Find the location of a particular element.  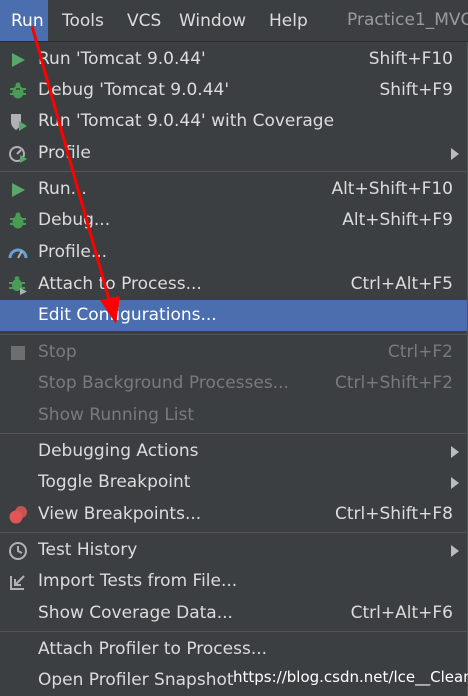

arrow-head-icon is located at coordinates (110, 310).